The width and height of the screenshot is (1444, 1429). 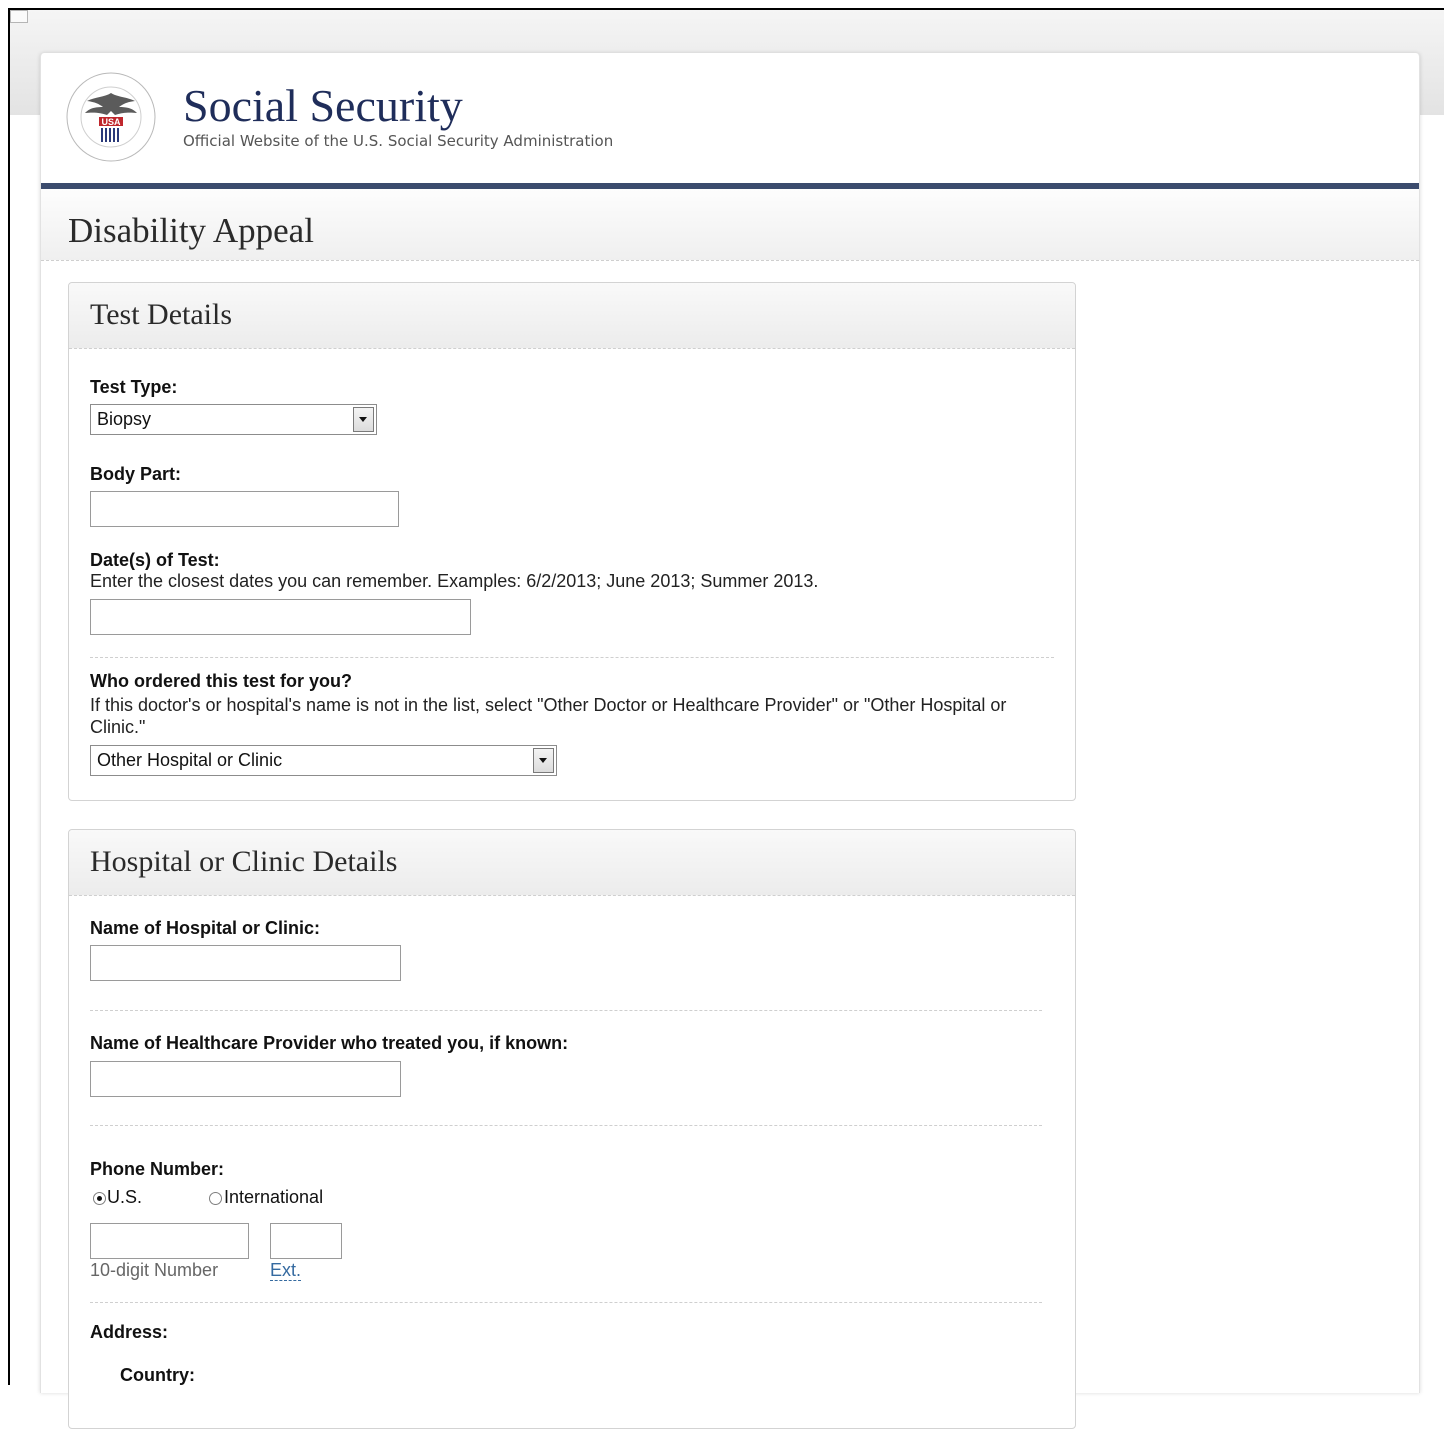 What do you see at coordinates (572, 316) in the screenshot?
I see `test-details-header: Test Details` at bounding box center [572, 316].